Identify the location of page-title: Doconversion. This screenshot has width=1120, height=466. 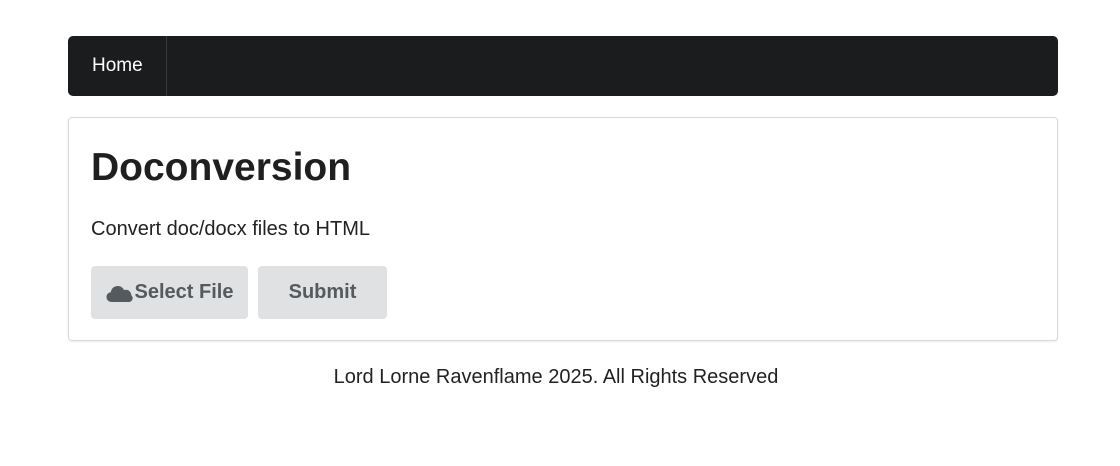
(221, 167).